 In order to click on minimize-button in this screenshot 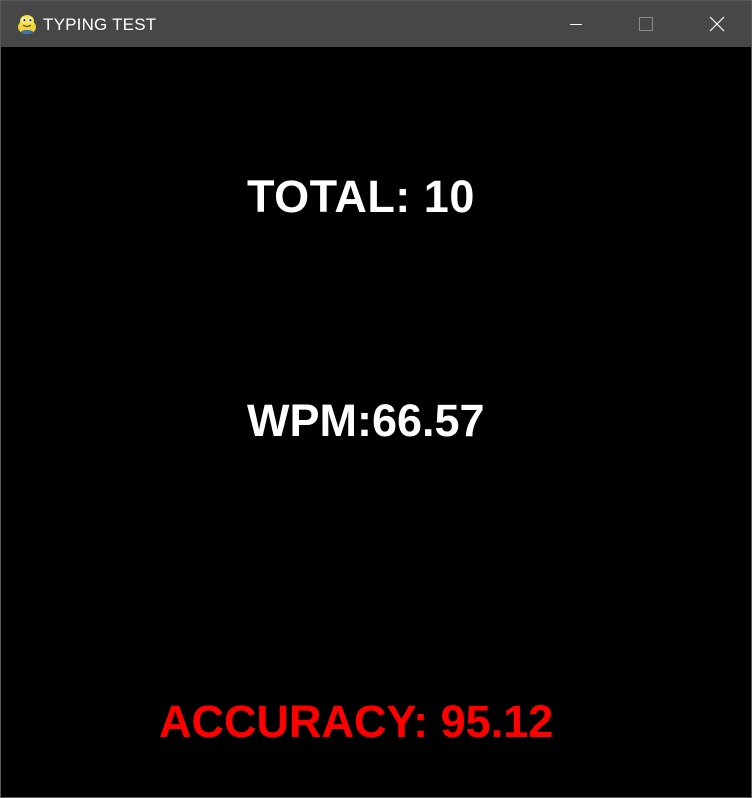, I will do `click(576, 24)`.